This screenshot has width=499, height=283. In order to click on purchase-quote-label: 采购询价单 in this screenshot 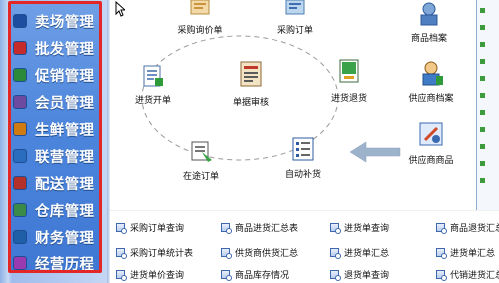, I will do `click(200, 30)`.